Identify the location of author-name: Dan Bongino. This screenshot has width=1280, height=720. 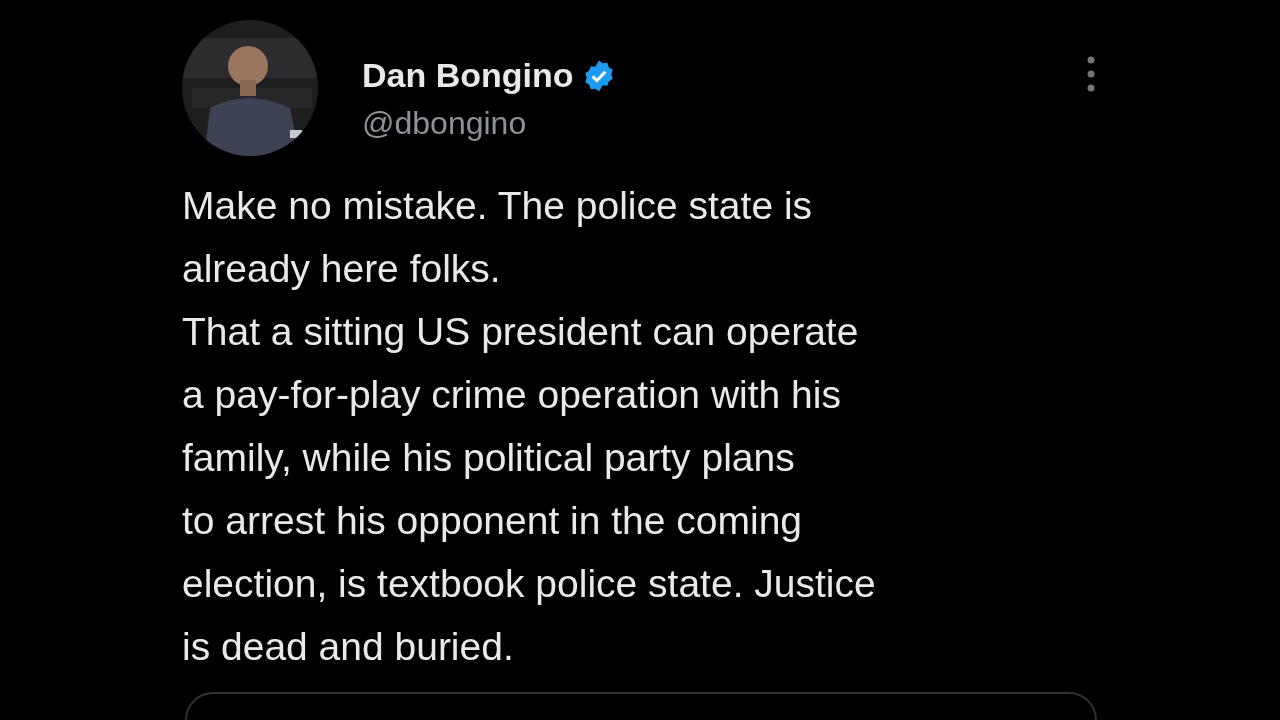
(468, 75).